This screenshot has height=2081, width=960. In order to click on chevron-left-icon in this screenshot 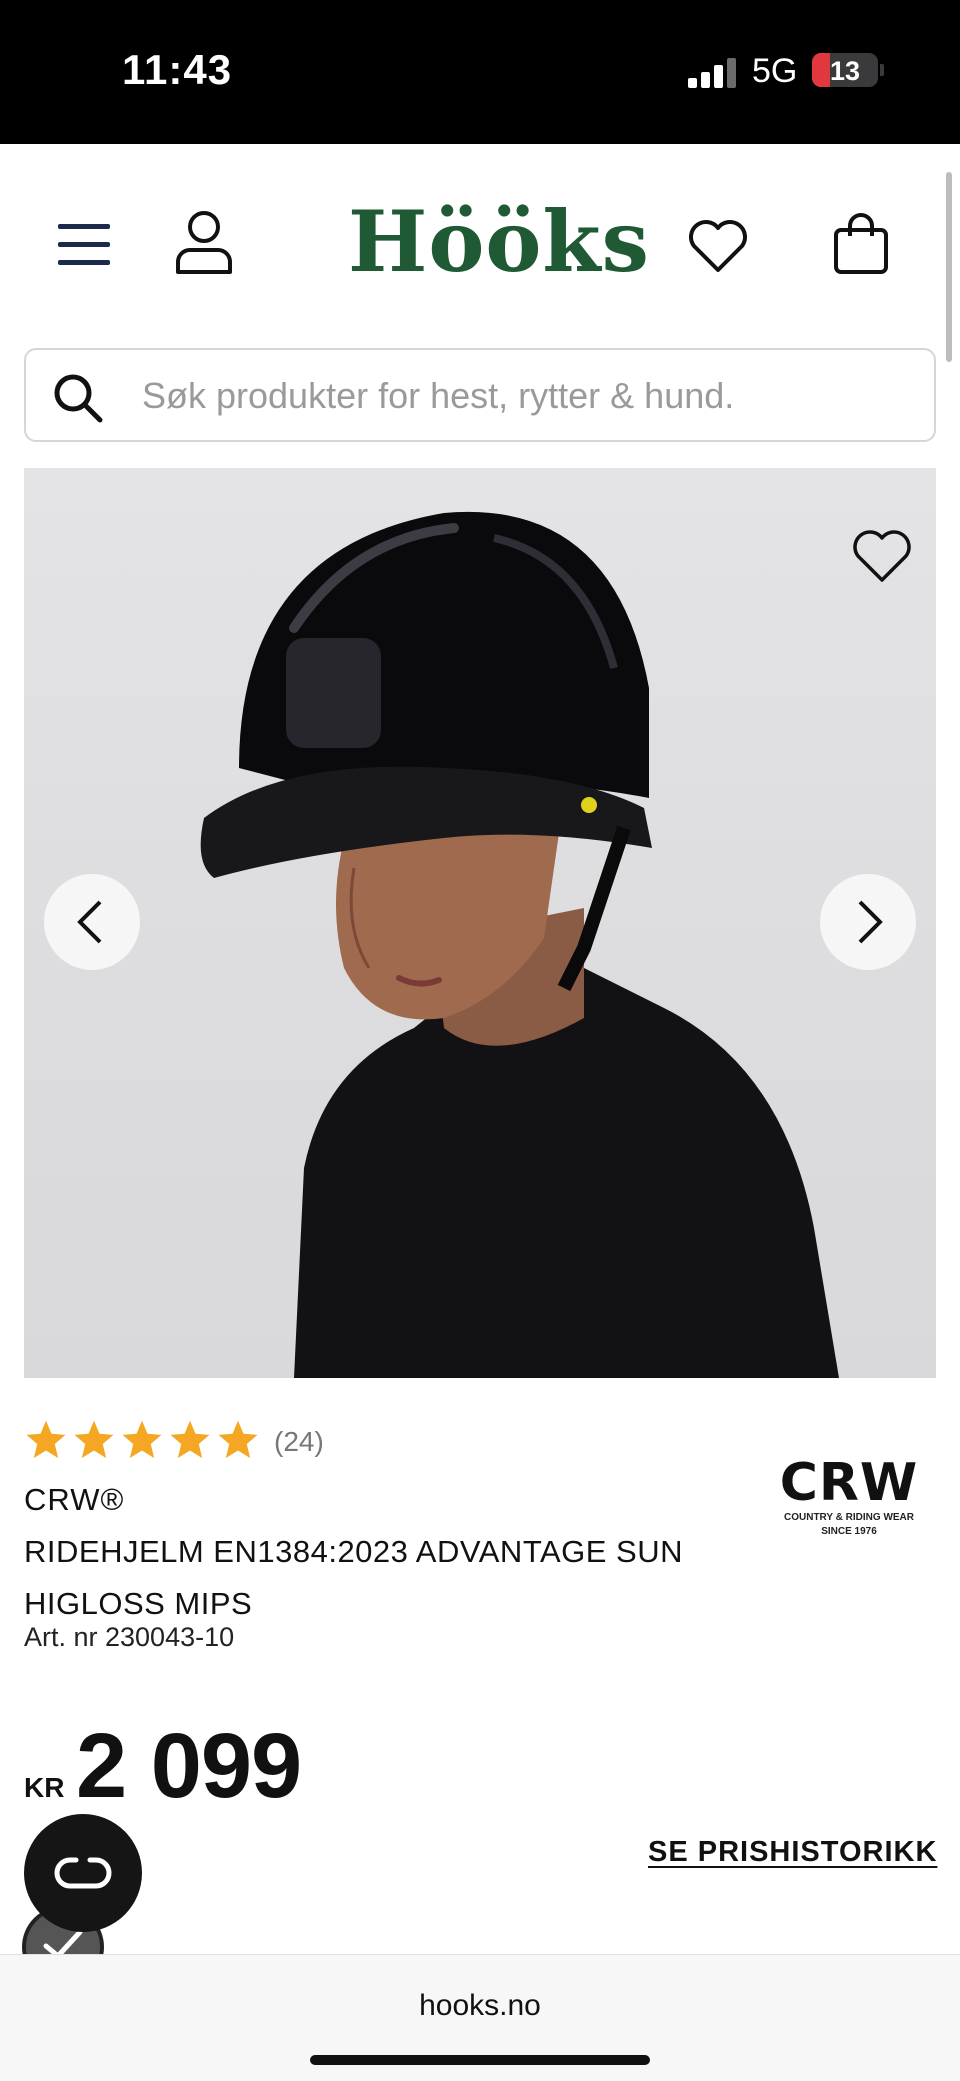, I will do `click(89, 922)`.